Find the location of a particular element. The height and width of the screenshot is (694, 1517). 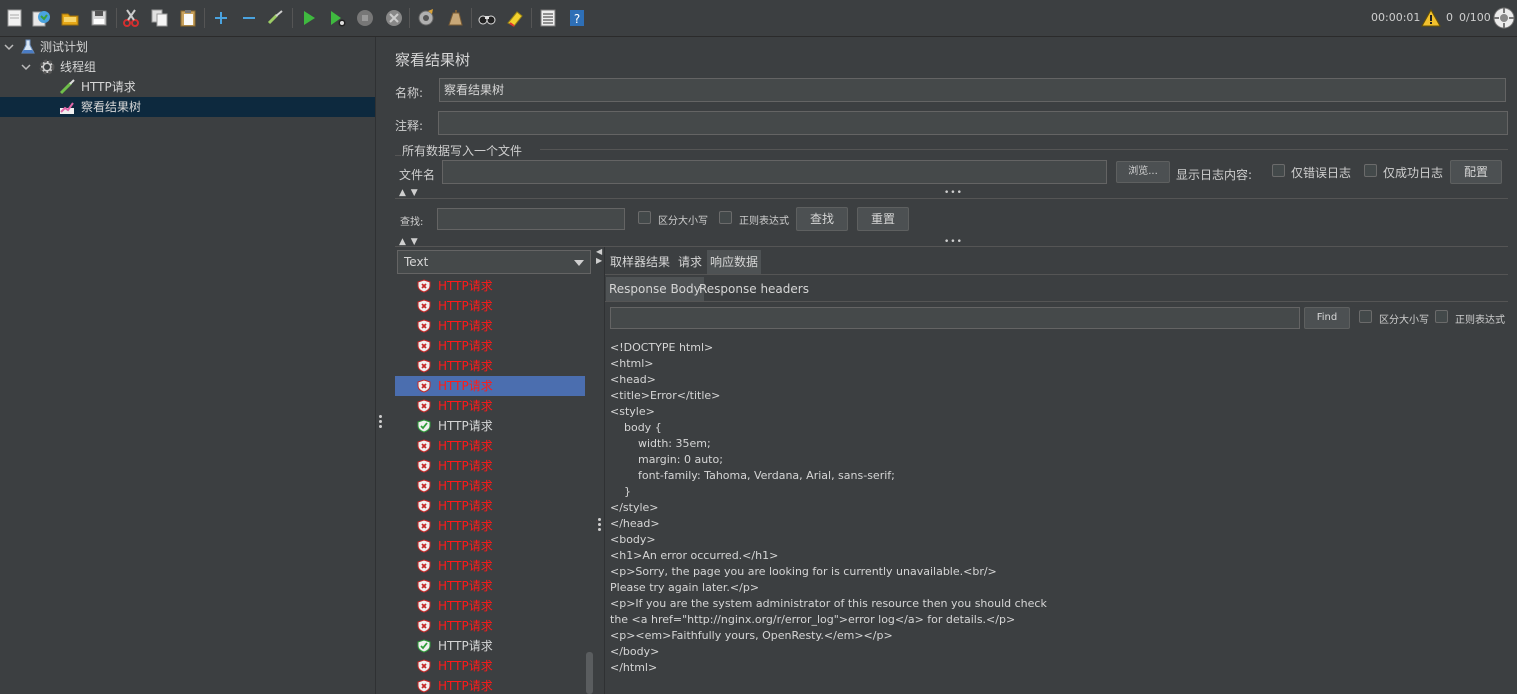

toggle-icon is located at coordinates (276, 18).